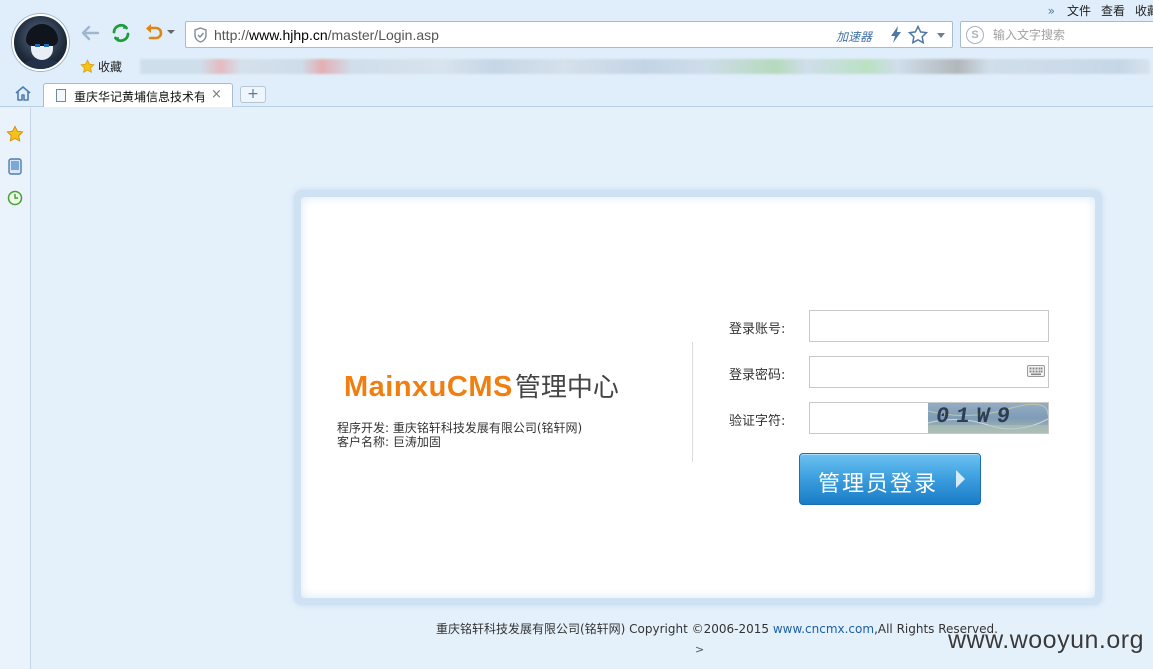 The height and width of the screenshot is (669, 1153). What do you see at coordinates (1051, 11) in the screenshot?
I see `menu-chevron-icon: »` at bounding box center [1051, 11].